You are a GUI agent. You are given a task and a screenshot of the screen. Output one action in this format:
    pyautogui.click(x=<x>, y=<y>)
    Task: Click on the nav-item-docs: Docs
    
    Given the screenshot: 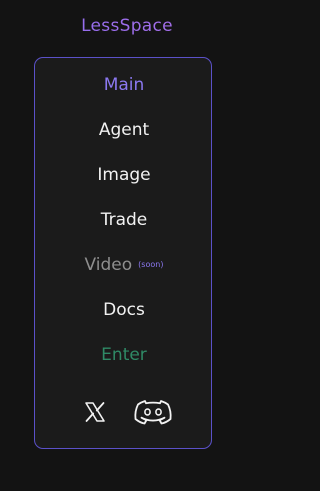 What is the action you would take?
    pyautogui.click(x=124, y=310)
    